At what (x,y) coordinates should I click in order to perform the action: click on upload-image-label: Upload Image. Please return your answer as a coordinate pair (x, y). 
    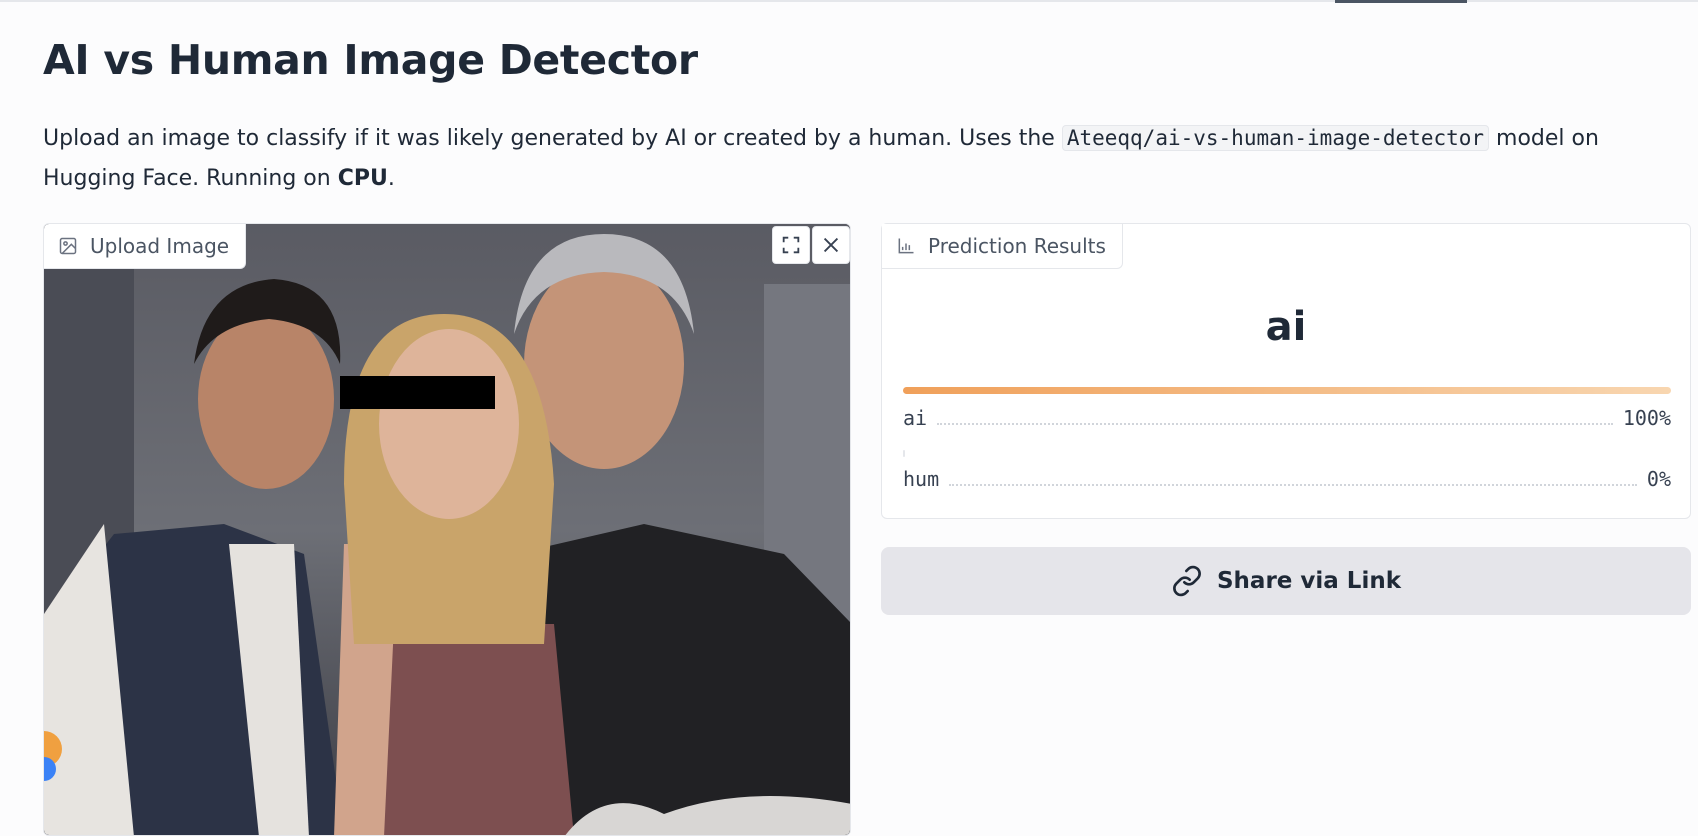
    Looking at the image, I should click on (145, 246).